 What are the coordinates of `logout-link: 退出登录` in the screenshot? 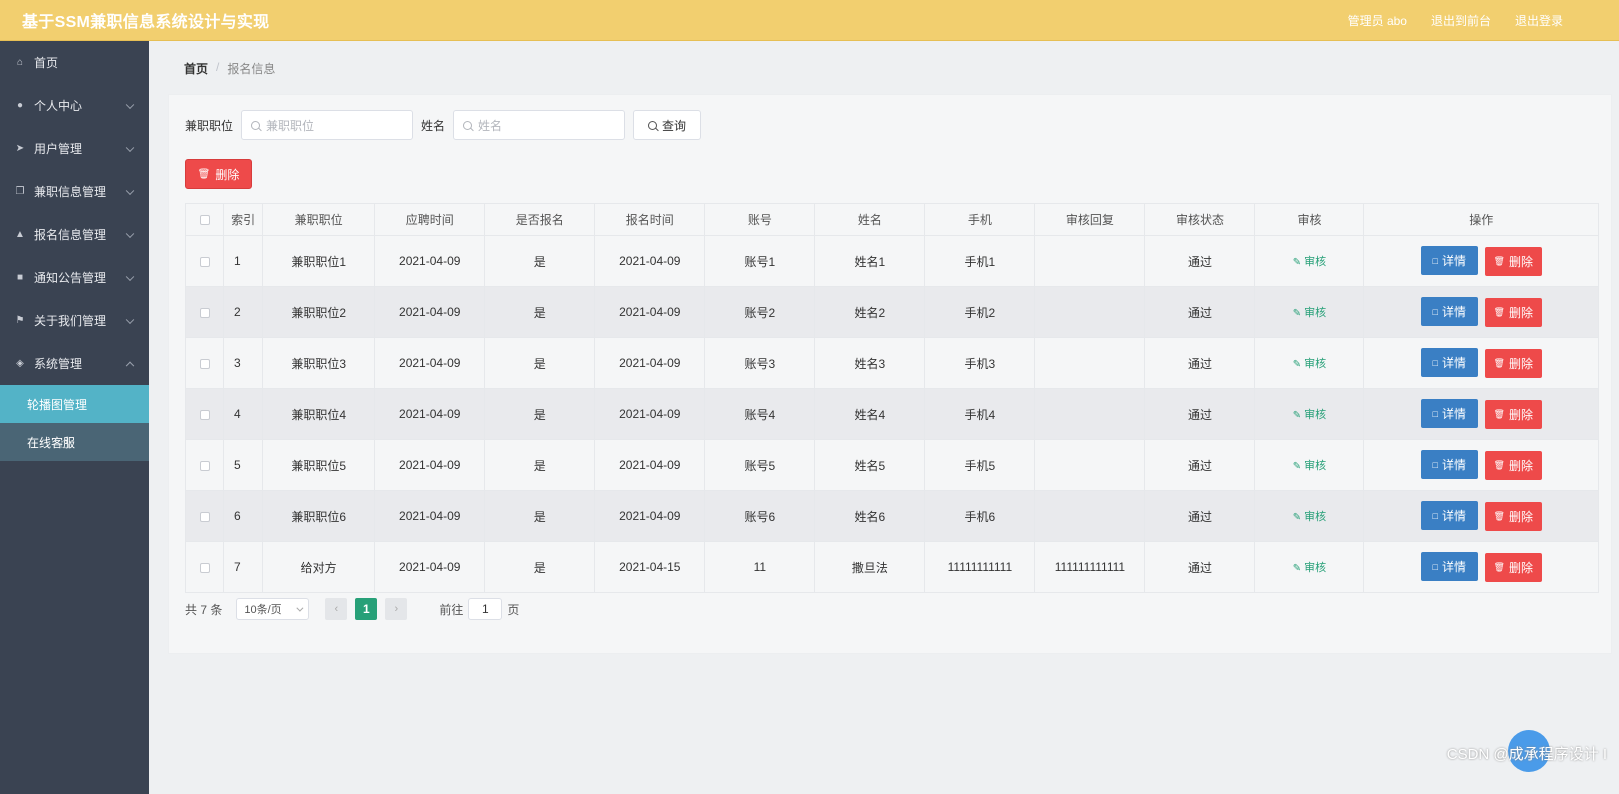 It's located at (1539, 20).